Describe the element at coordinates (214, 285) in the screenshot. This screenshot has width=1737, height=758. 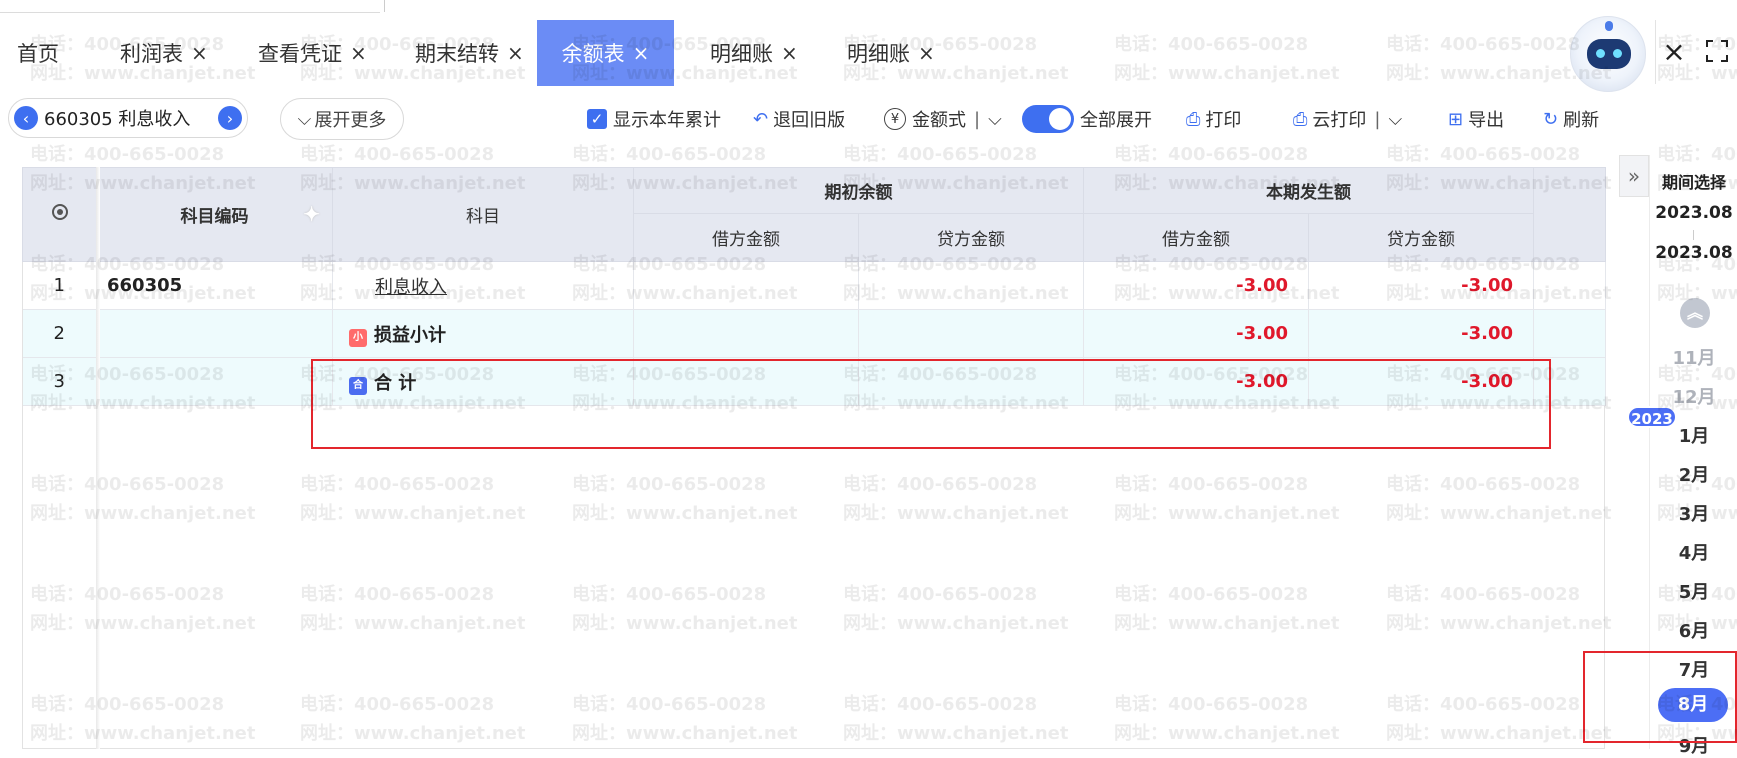
I see `row-code: 660305` at that location.